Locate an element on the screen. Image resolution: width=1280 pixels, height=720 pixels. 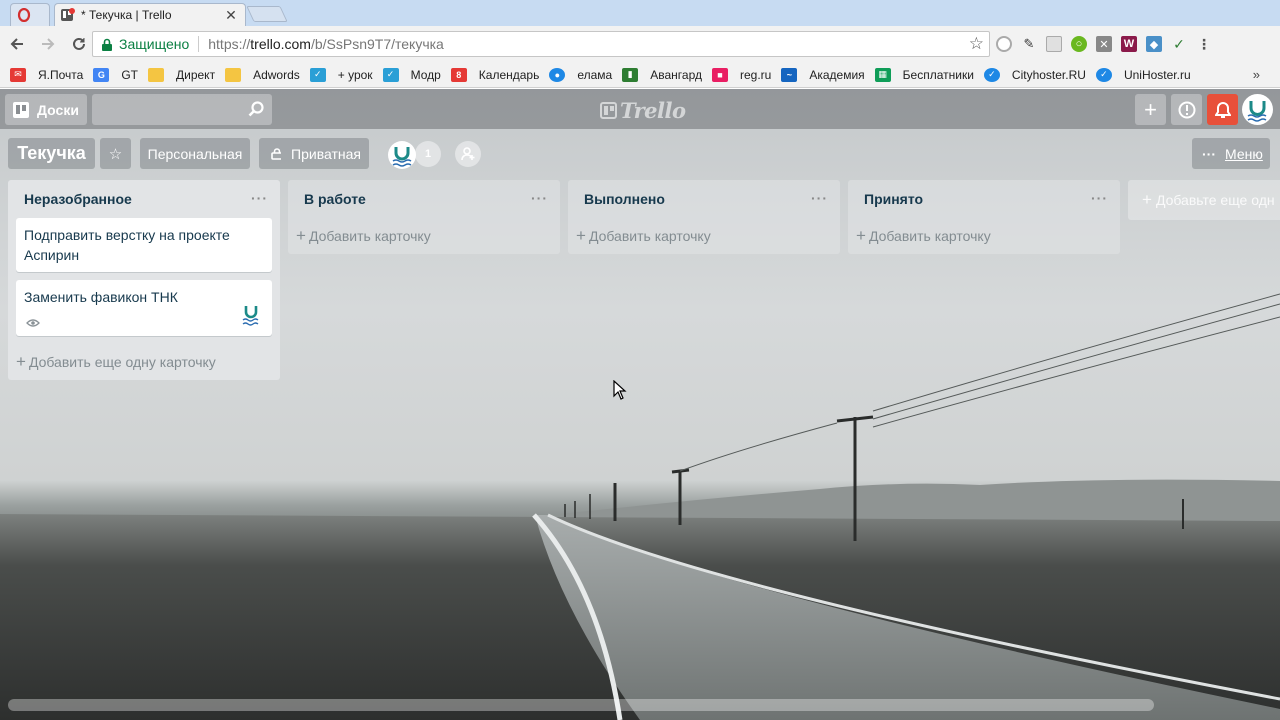
user-avatar is located at coordinates (1257, 109).